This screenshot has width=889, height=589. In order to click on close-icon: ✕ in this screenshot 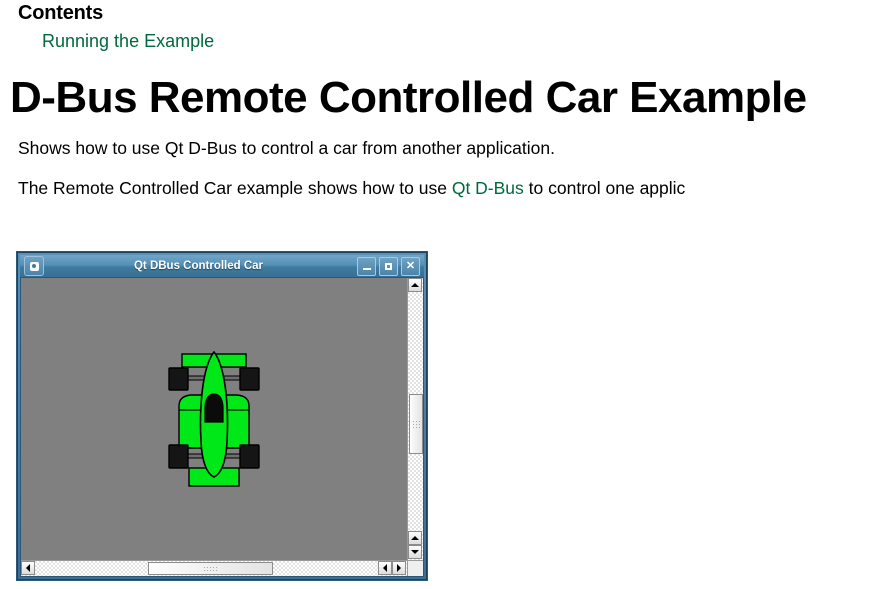, I will do `click(410, 265)`.